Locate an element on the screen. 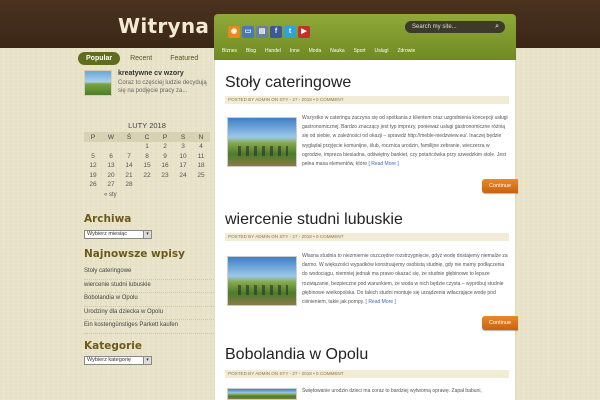 The image size is (600, 400). twitter-icon: t is located at coordinates (290, 32).